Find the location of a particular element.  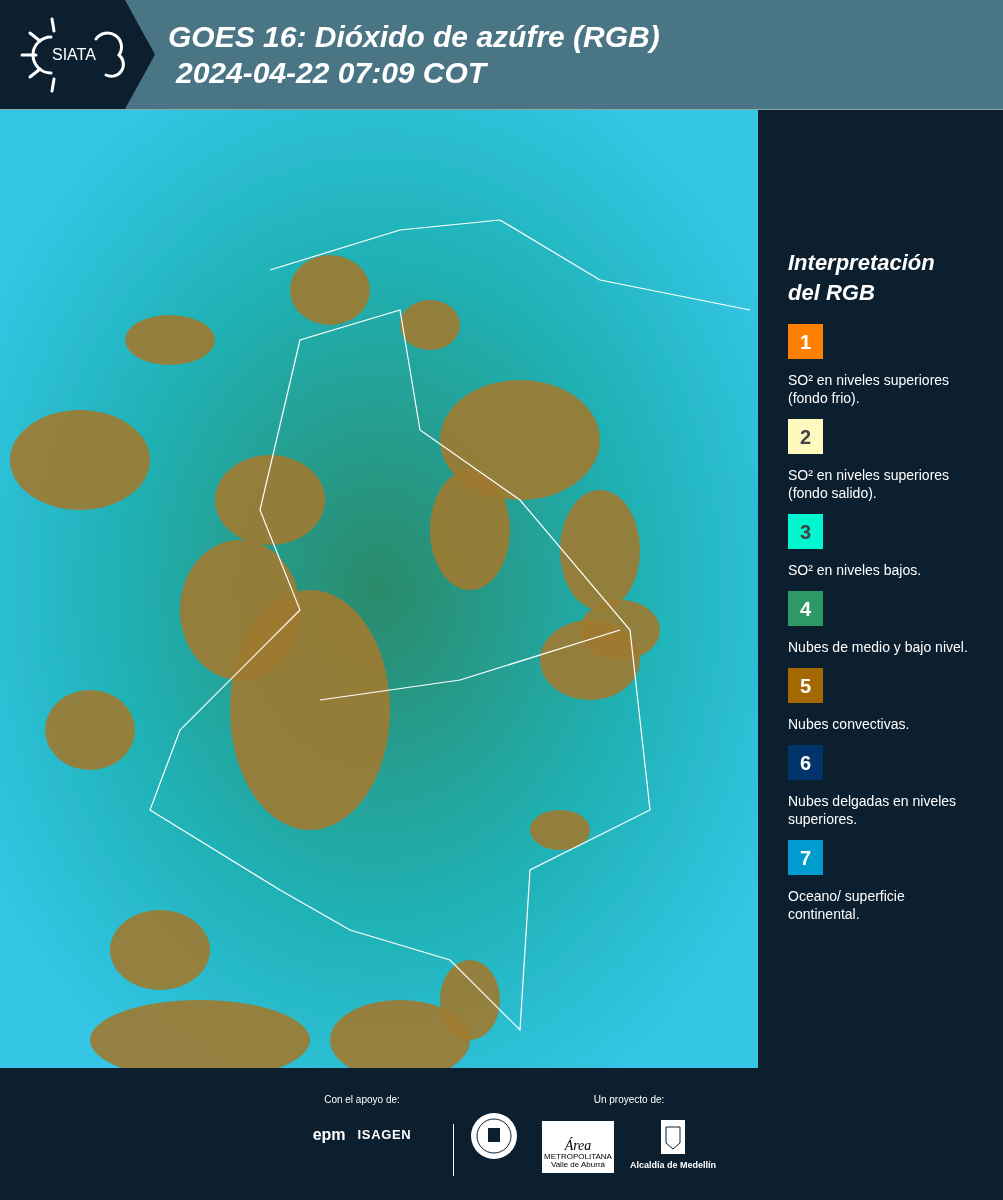

legend-number: 4 is located at coordinates (805, 609).